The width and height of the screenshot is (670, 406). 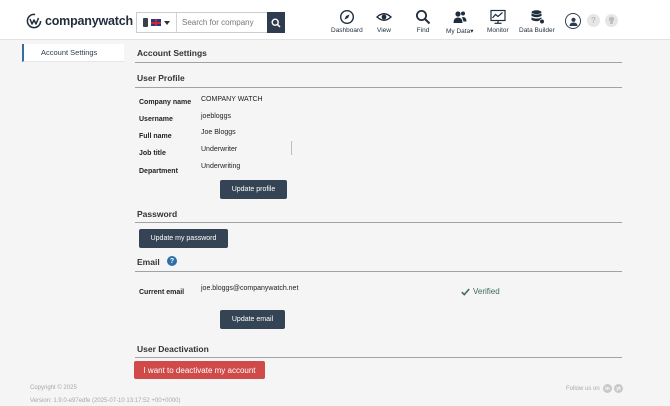 I want to click on nav-data-builder: Data Builder, so click(x=537, y=23).